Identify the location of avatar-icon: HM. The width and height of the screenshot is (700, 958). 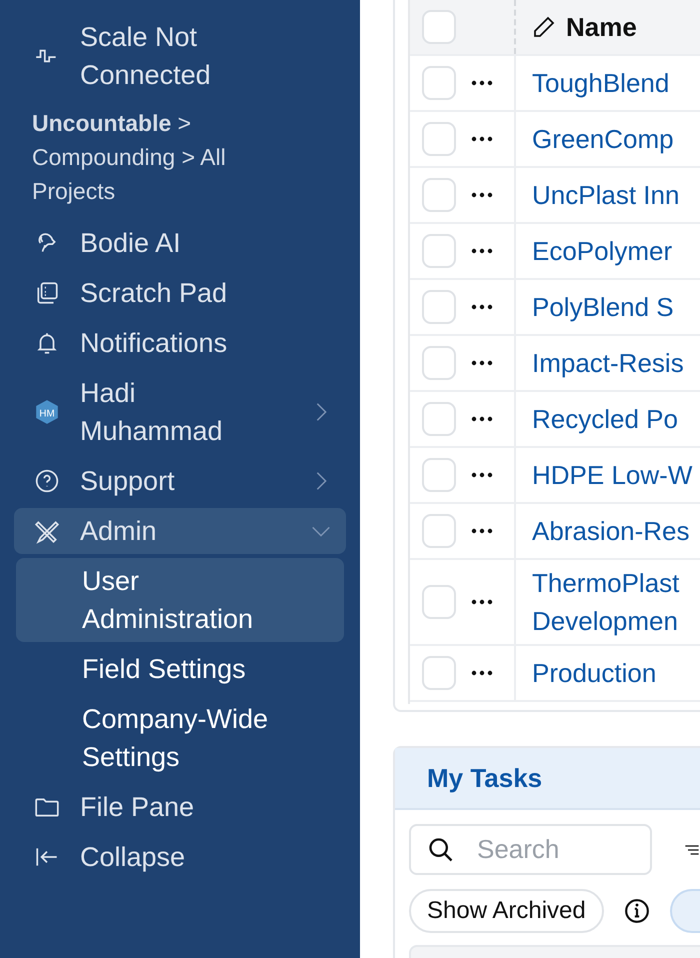
(47, 412).